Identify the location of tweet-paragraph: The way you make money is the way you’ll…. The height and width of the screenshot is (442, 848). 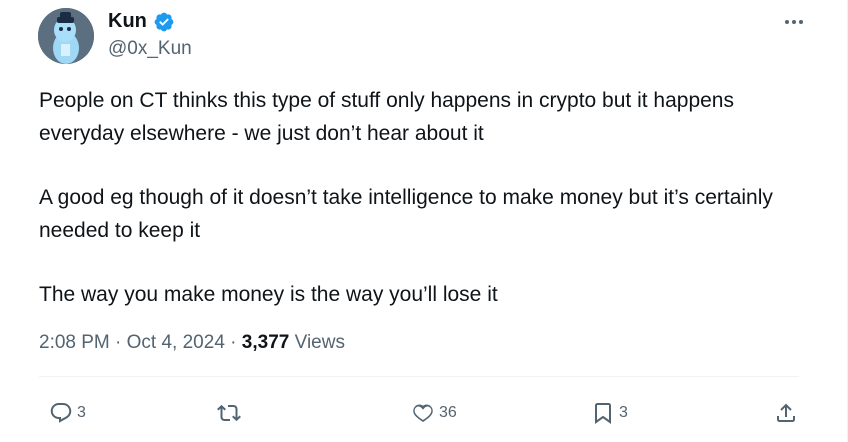
(268, 294).